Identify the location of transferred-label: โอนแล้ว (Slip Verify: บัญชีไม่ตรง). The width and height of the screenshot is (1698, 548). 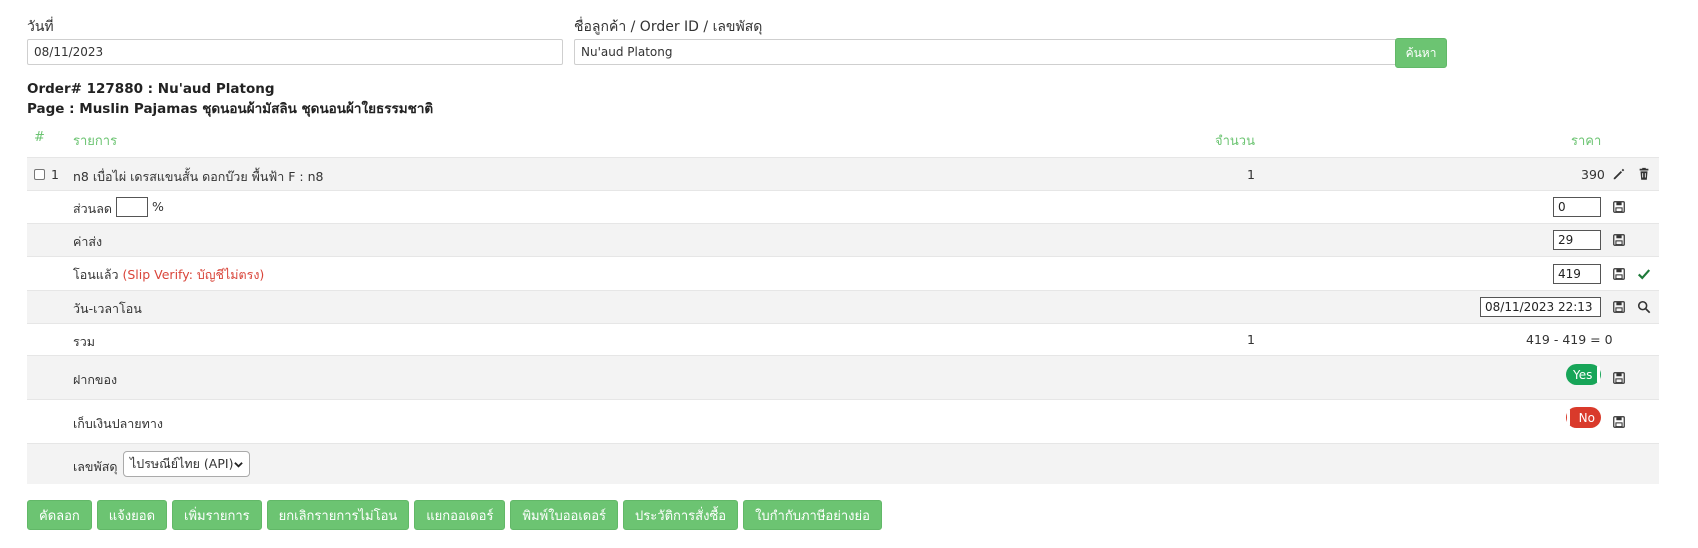
(168, 275).